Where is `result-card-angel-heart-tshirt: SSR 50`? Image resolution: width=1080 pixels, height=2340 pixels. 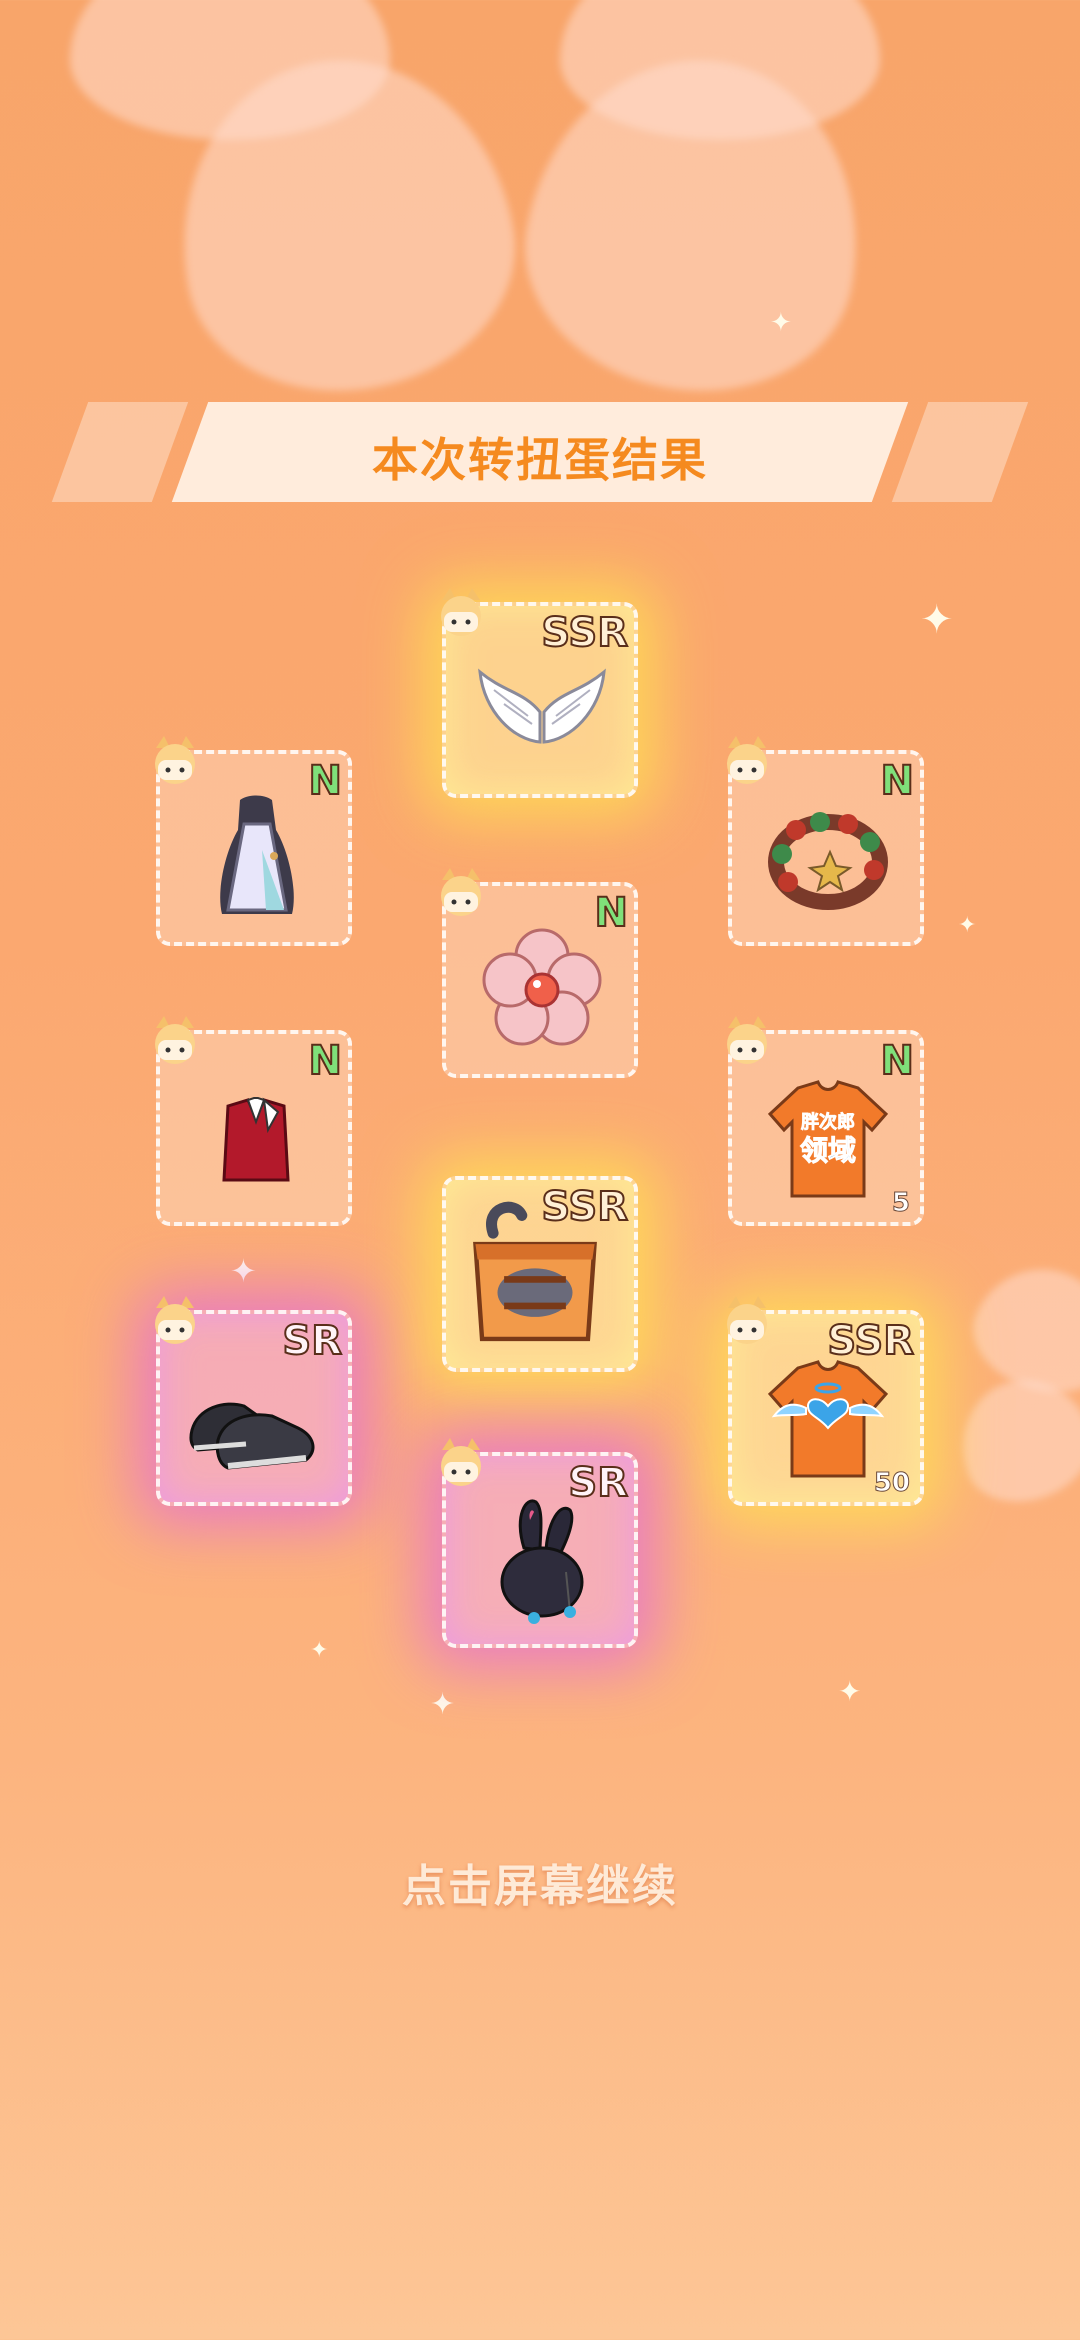 result-card-angel-heart-tshirt: SSR 50 is located at coordinates (825, 1401).